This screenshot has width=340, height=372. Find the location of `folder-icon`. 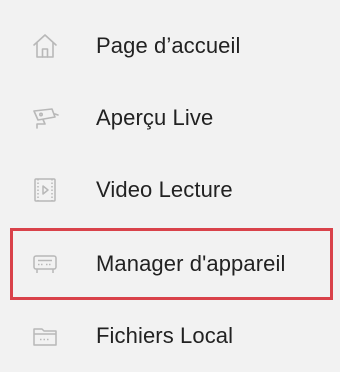

folder-icon is located at coordinates (45, 336).